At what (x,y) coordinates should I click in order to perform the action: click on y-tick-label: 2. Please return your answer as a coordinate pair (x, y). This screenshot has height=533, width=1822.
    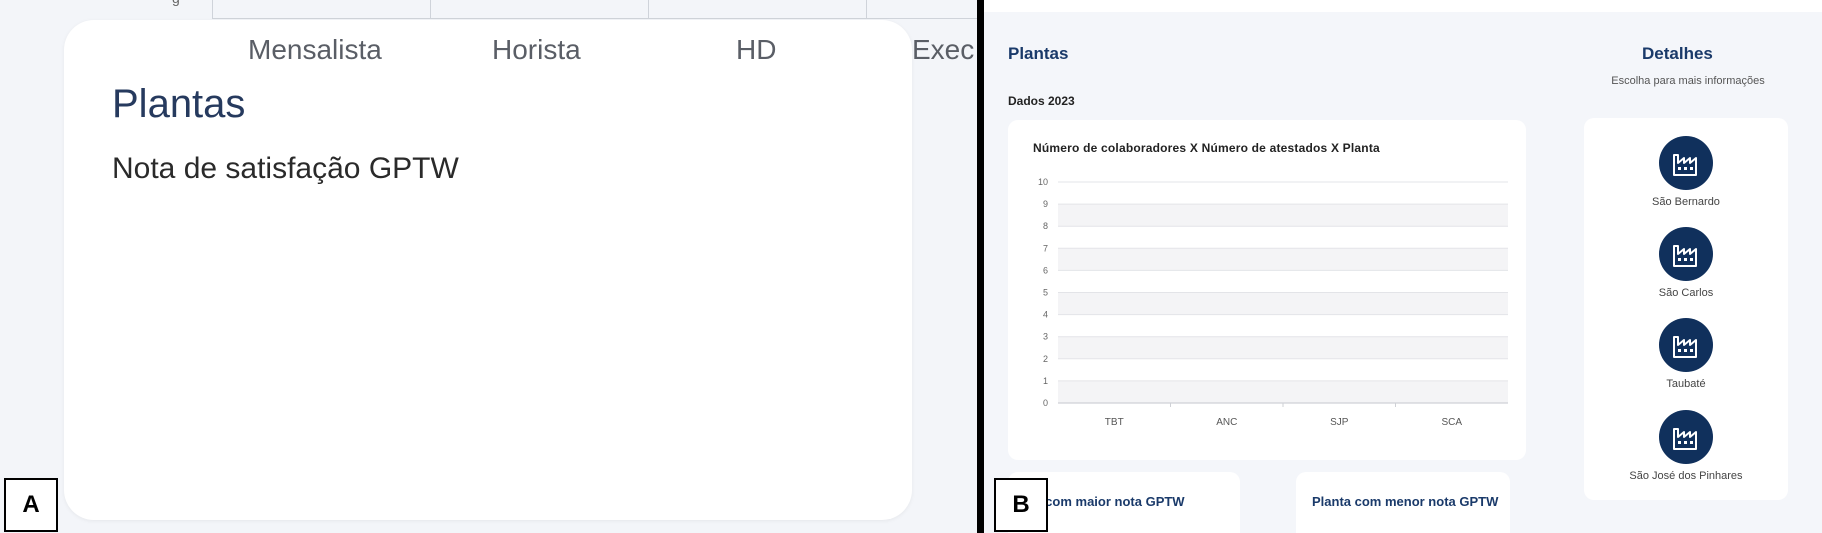
    Looking at the image, I should click on (1045, 359).